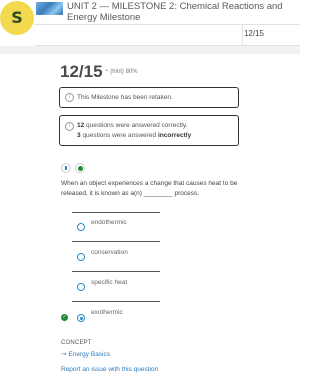 This screenshot has height=388, width=320. What do you see at coordinates (81, 257) in the screenshot?
I see `option-radio-conservation` at bounding box center [81, 257].